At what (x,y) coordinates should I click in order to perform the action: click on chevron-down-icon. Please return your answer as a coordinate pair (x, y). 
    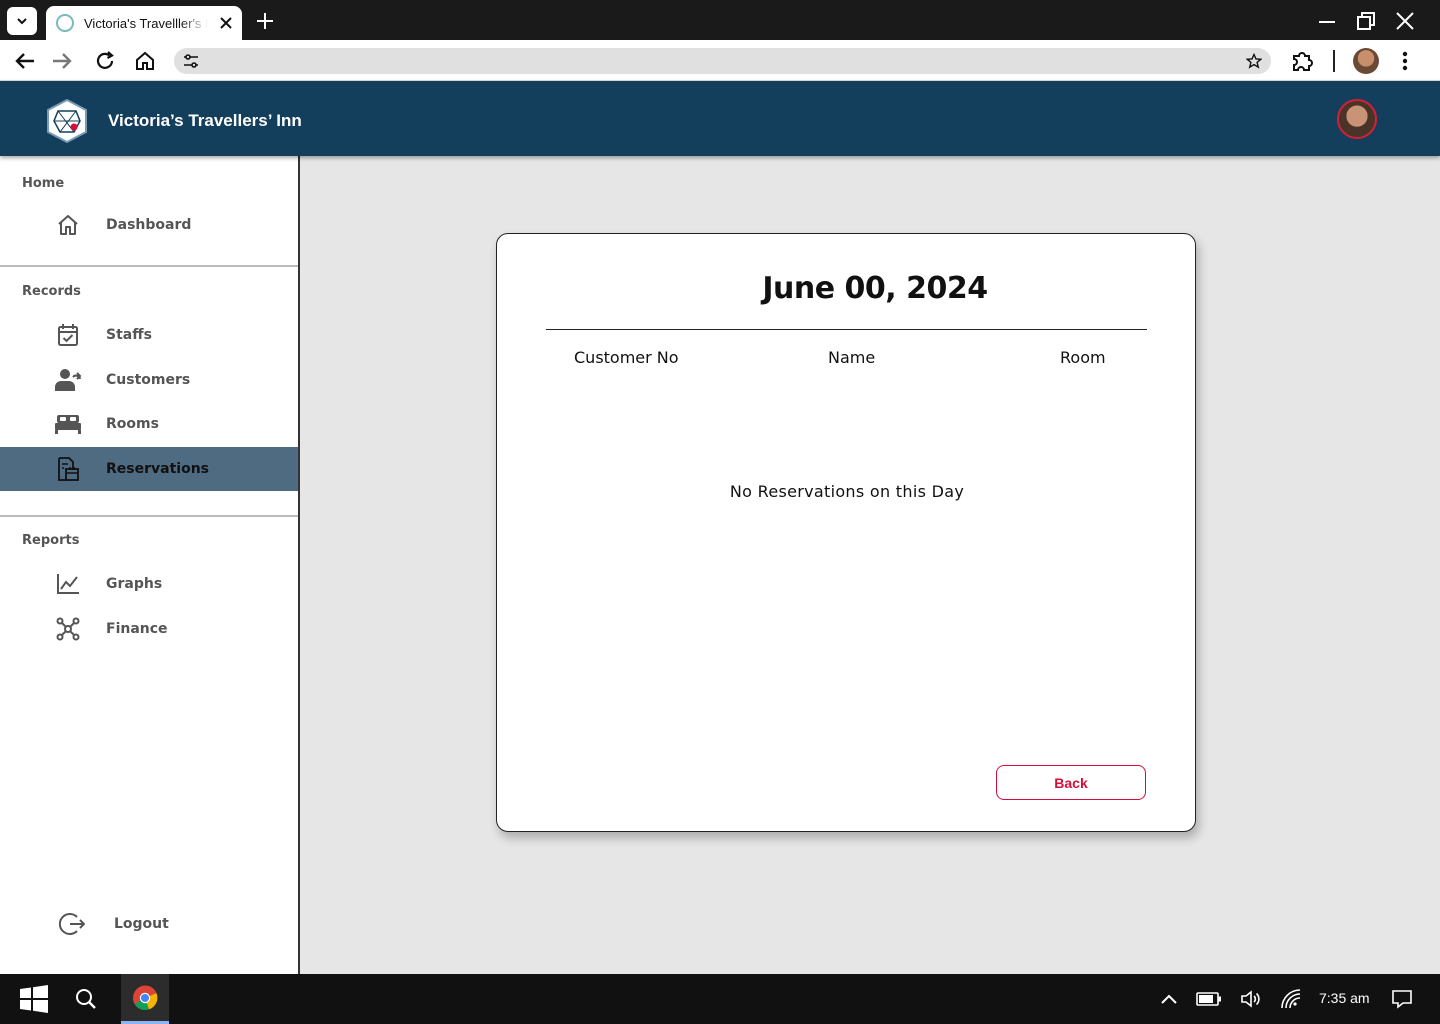
    Looking at the image, I should click on (22, 21).